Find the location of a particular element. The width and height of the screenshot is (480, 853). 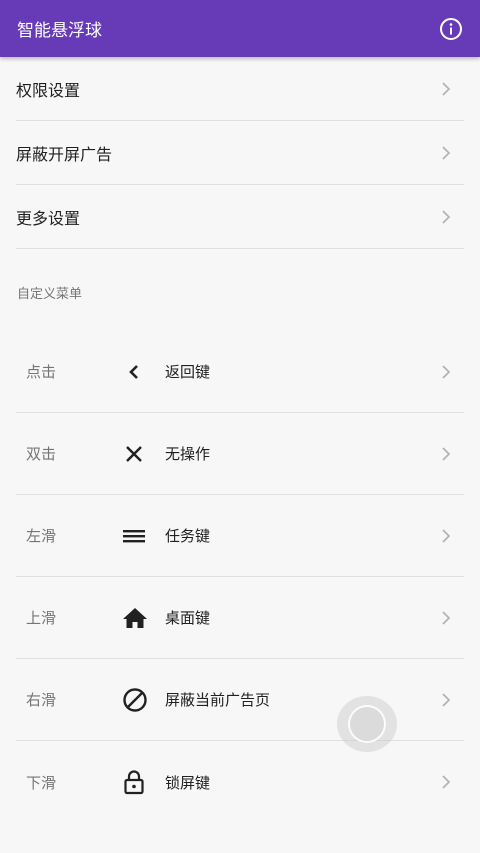

info-icon is located at coordinates (451, 29).